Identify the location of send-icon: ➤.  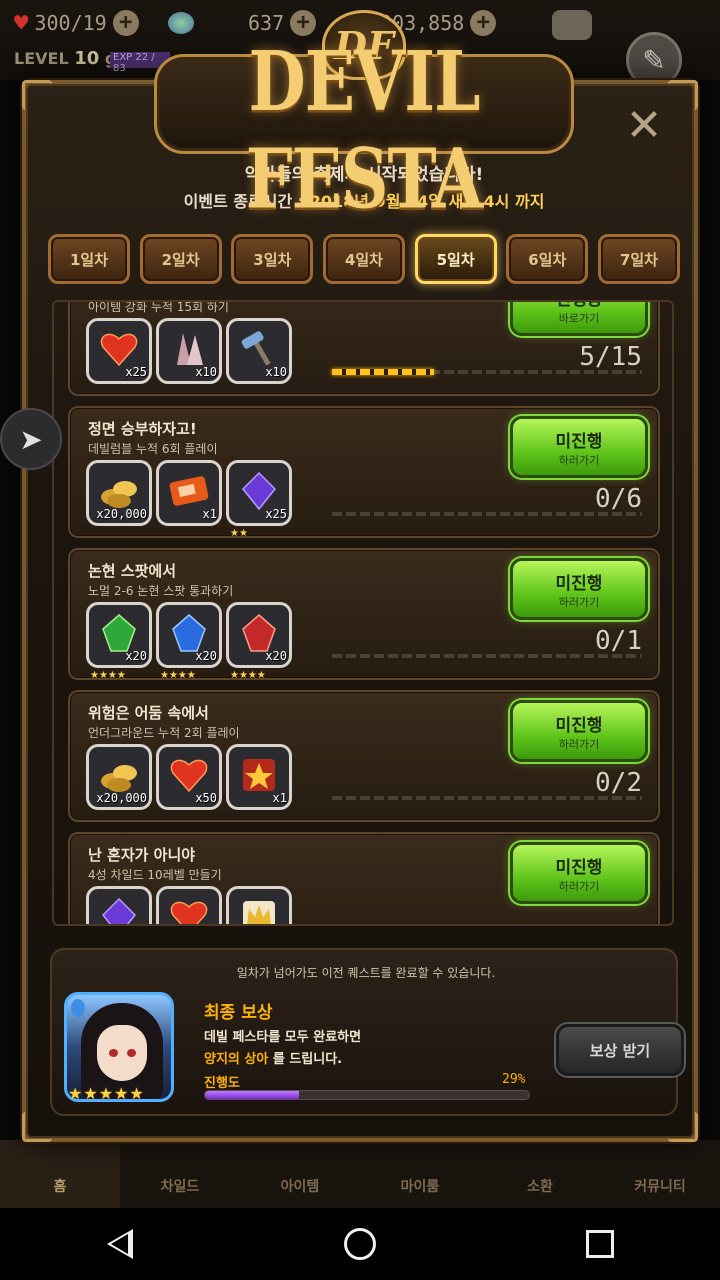
(31, 439).